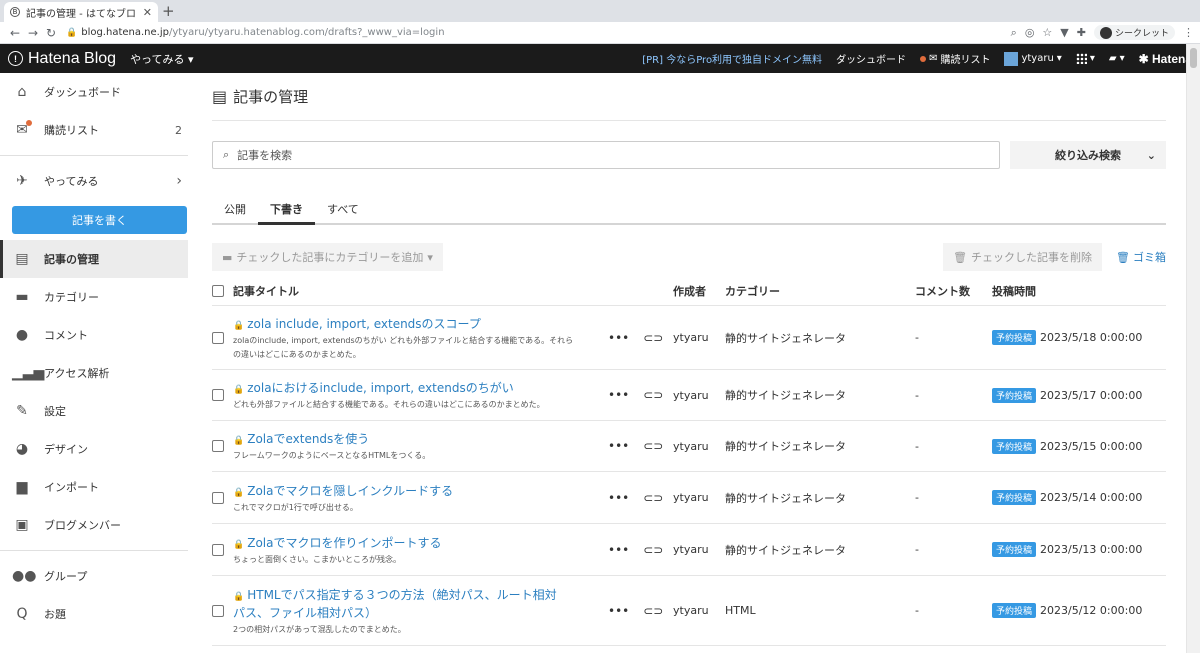  I want to click on article-title-link: Zolaでextendsを使う, so click(308, 439).